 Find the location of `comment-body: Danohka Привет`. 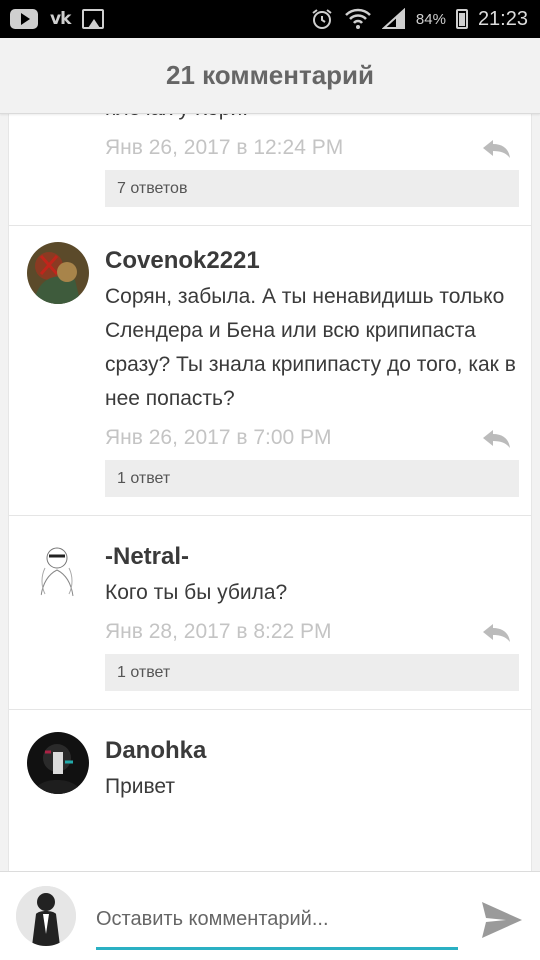

comment-body: Danohka Привет is located at coordinates (312, 768).